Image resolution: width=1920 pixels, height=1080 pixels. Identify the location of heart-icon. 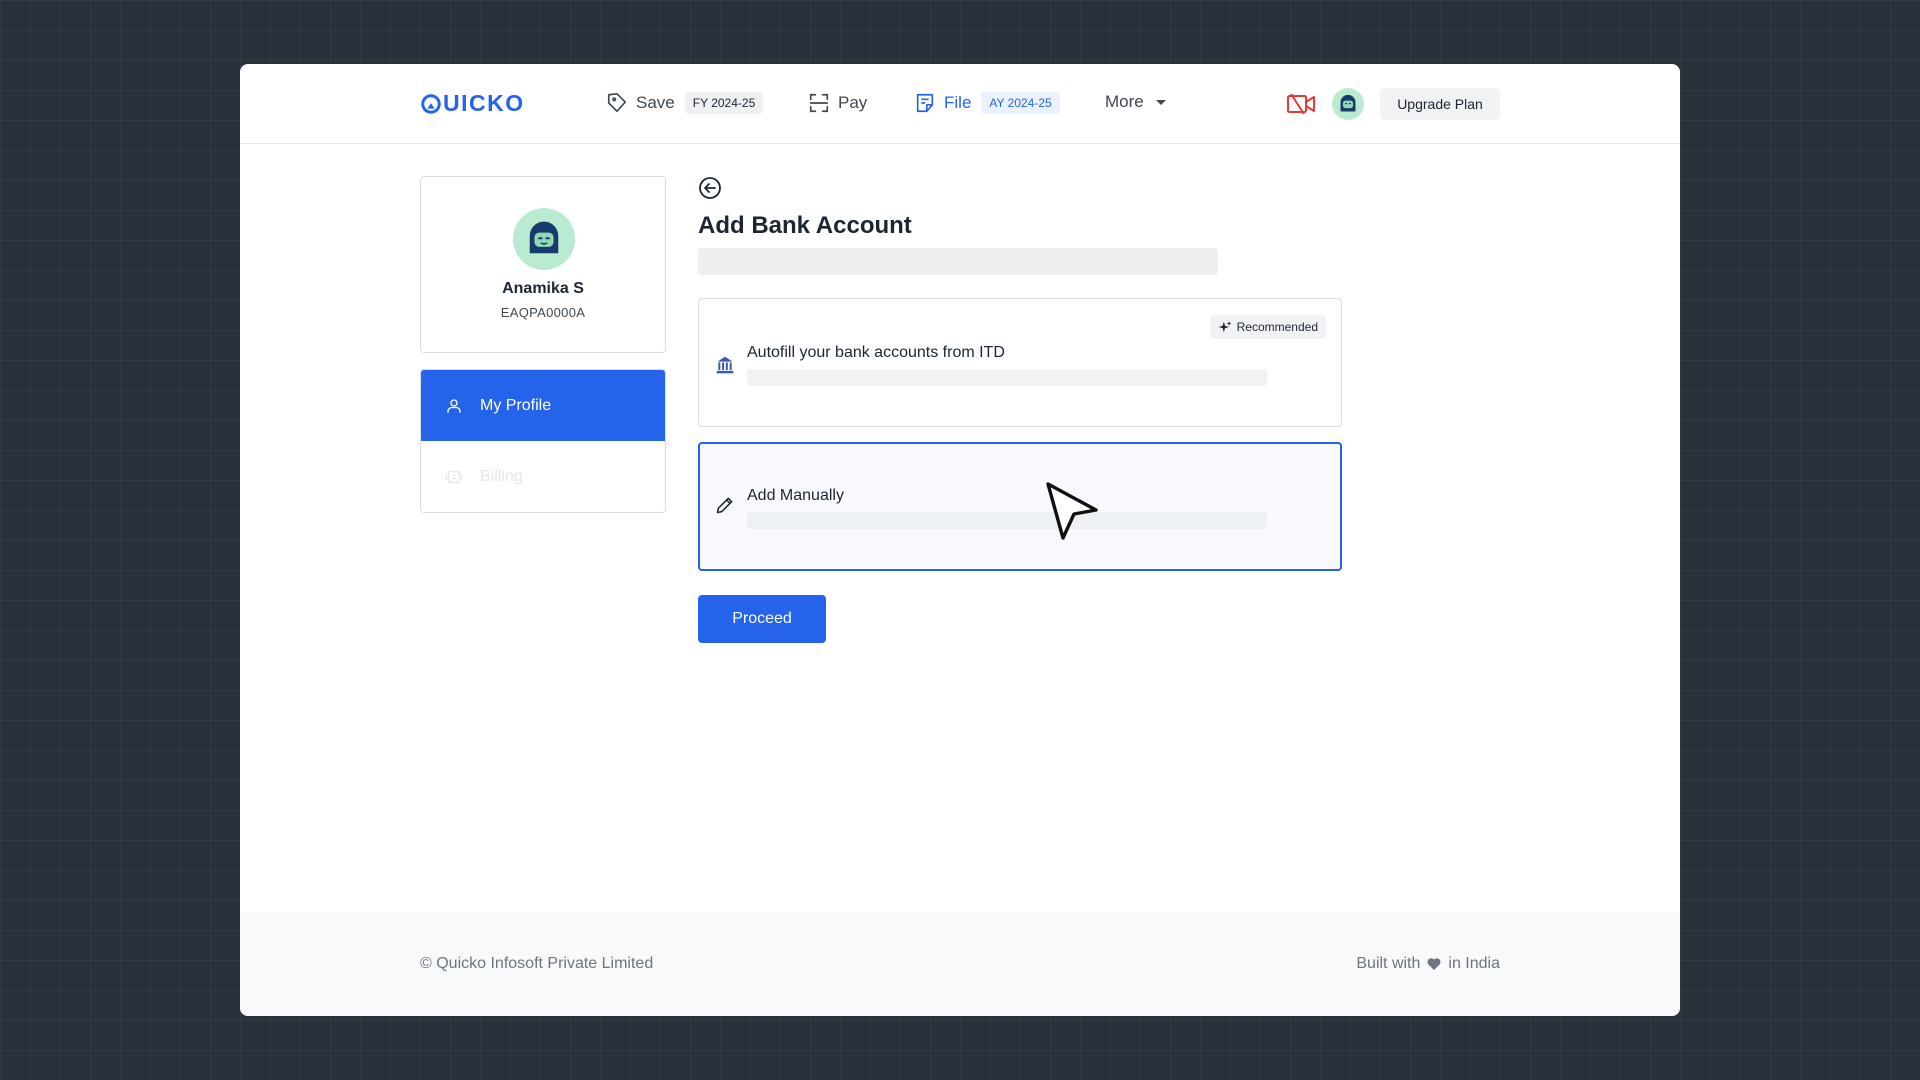
(1434, 964).